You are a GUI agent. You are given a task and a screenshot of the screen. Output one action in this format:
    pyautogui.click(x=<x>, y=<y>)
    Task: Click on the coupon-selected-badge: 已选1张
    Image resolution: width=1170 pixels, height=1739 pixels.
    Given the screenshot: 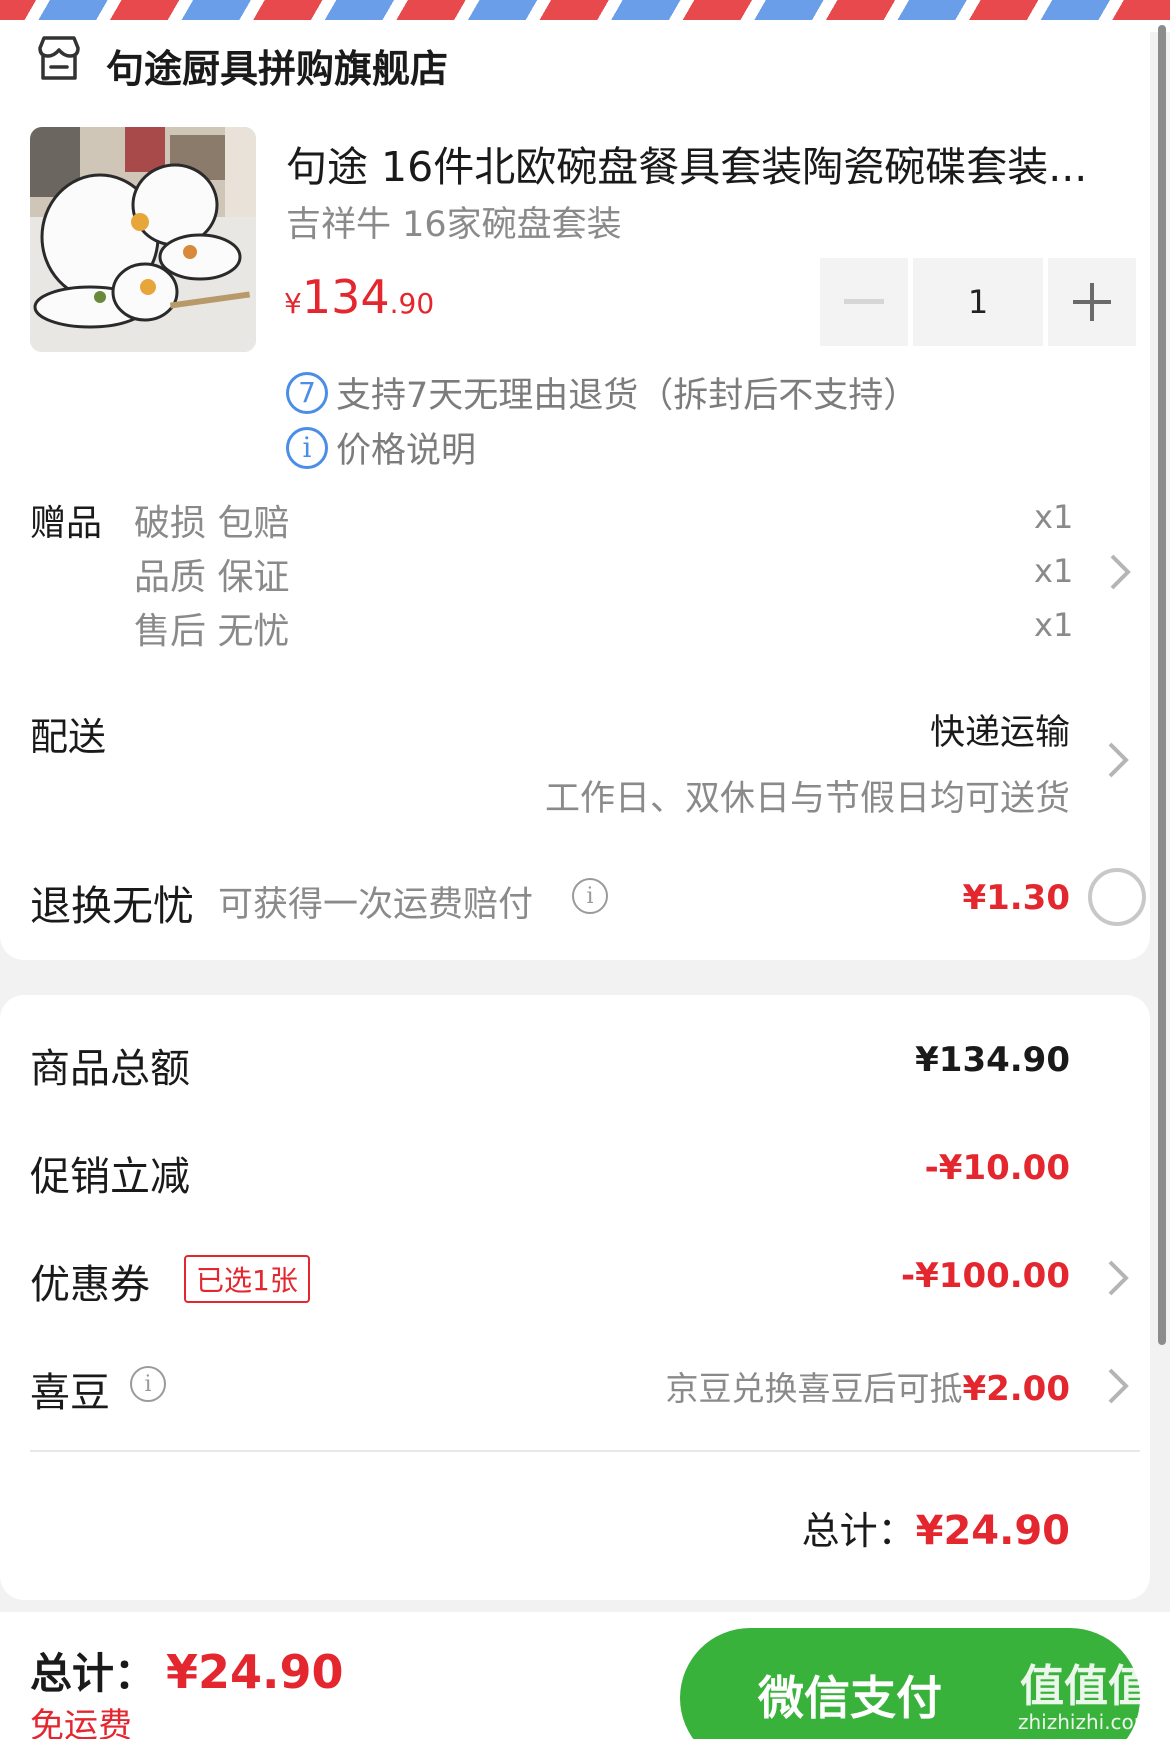 What is the action you would take?
    pyautogui.click(x=247, y=1279)
    